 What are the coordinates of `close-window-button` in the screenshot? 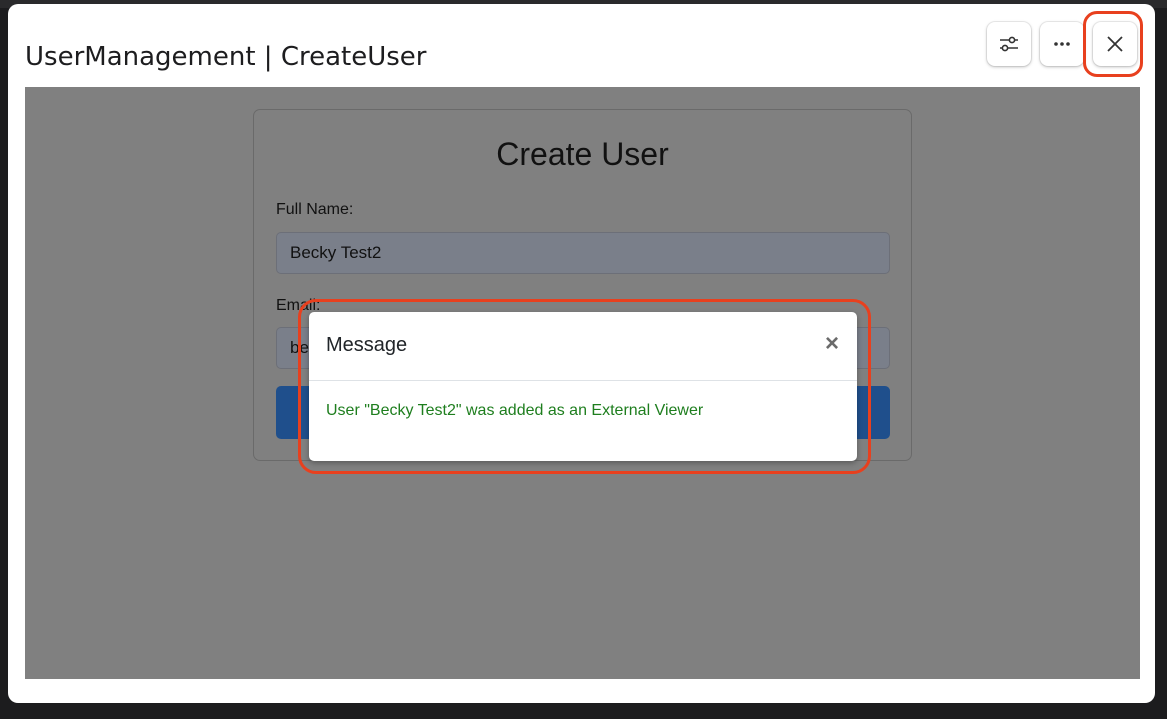 It's located at (1115, 44).